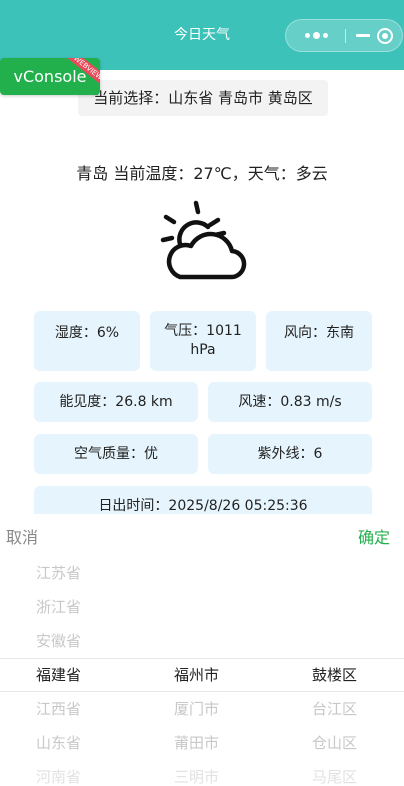 The height and width of the screenshot is (786, 404). I want to click on district-column: 鼓楼区 台江区 仓山区 马尾区, so click(334, 722).